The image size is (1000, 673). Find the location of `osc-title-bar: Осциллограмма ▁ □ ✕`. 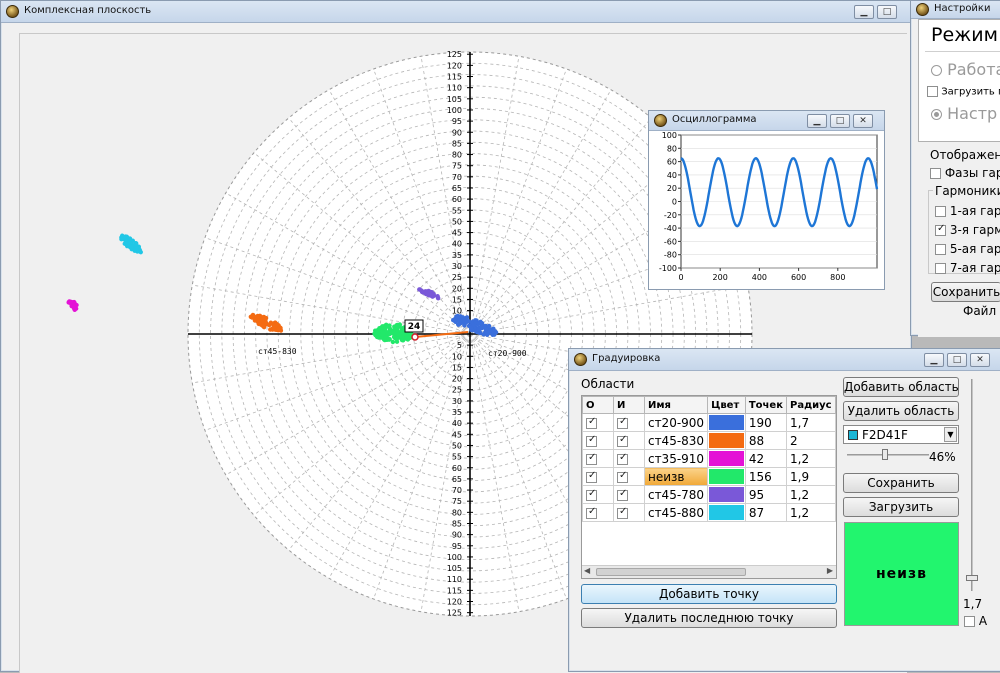

osc-title-bar: Осциллограмма ▁ □ ✕ is located at coordinates (766, 121).